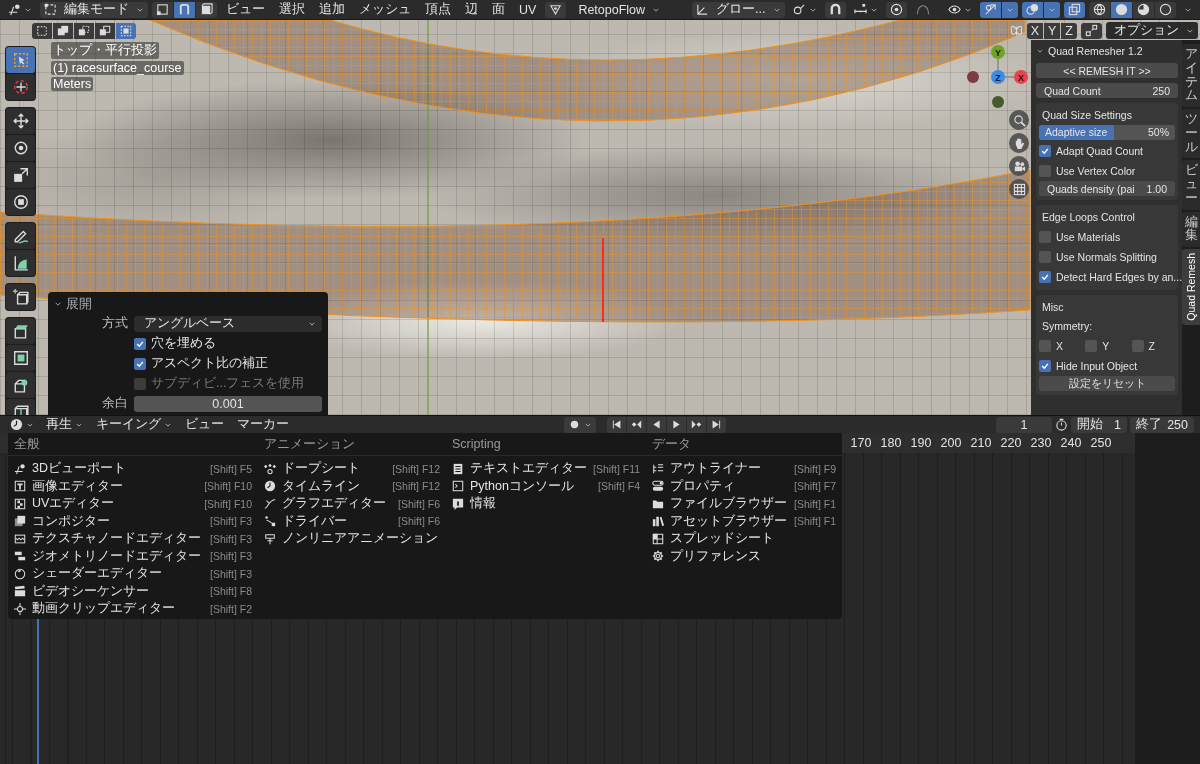 The width and height of the screenshot is (1200, 764). What do you see at coordinates (528, 9) in the screenshot?
I see `menu-item: UV` at bounding box center [528, 9].